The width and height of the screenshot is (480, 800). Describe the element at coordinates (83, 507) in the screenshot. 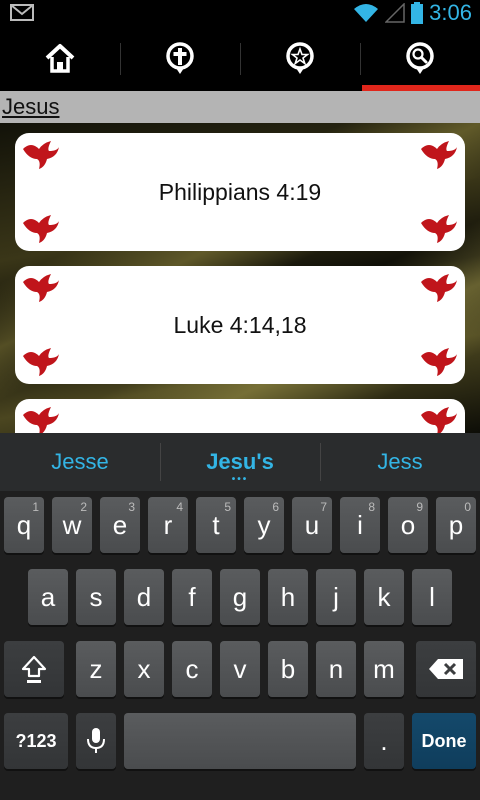

I see `key-hint: 2` at that location.